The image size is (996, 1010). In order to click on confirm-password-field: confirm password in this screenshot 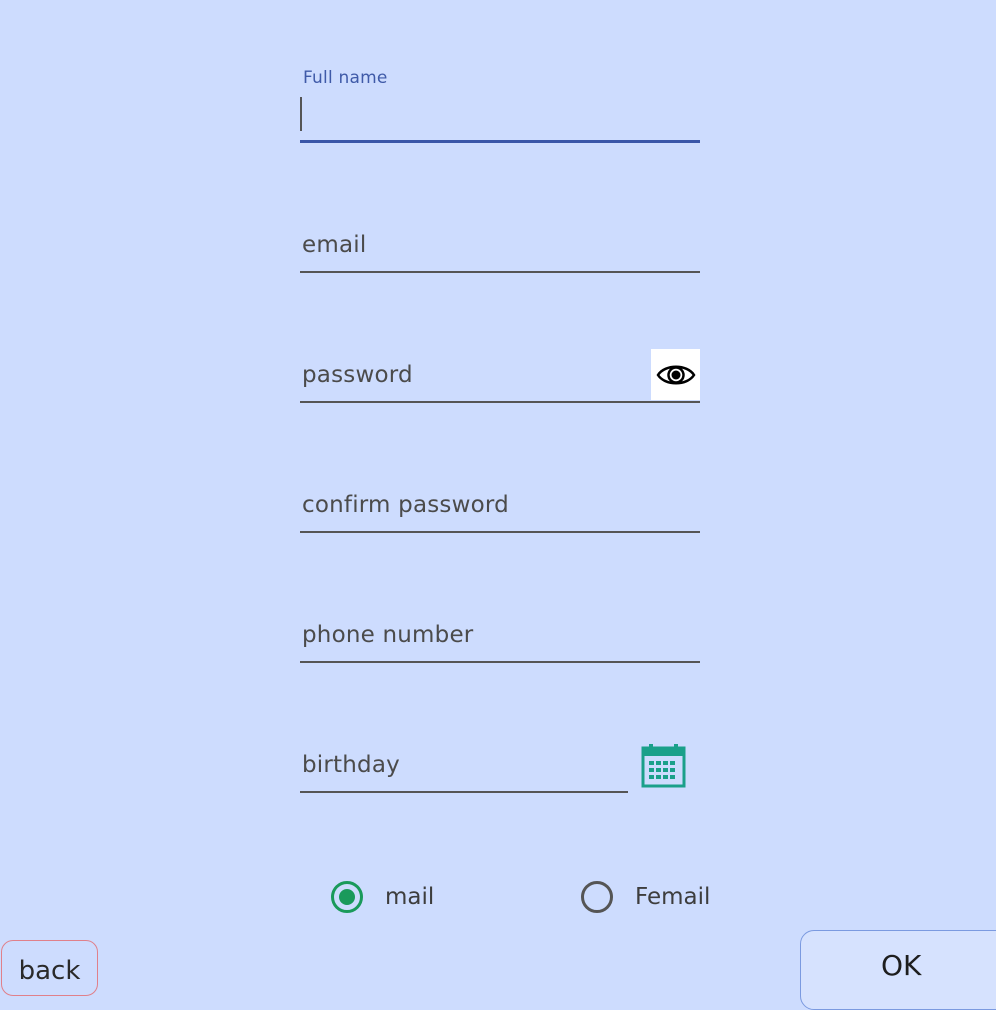, I will do `click(500, 515)`.